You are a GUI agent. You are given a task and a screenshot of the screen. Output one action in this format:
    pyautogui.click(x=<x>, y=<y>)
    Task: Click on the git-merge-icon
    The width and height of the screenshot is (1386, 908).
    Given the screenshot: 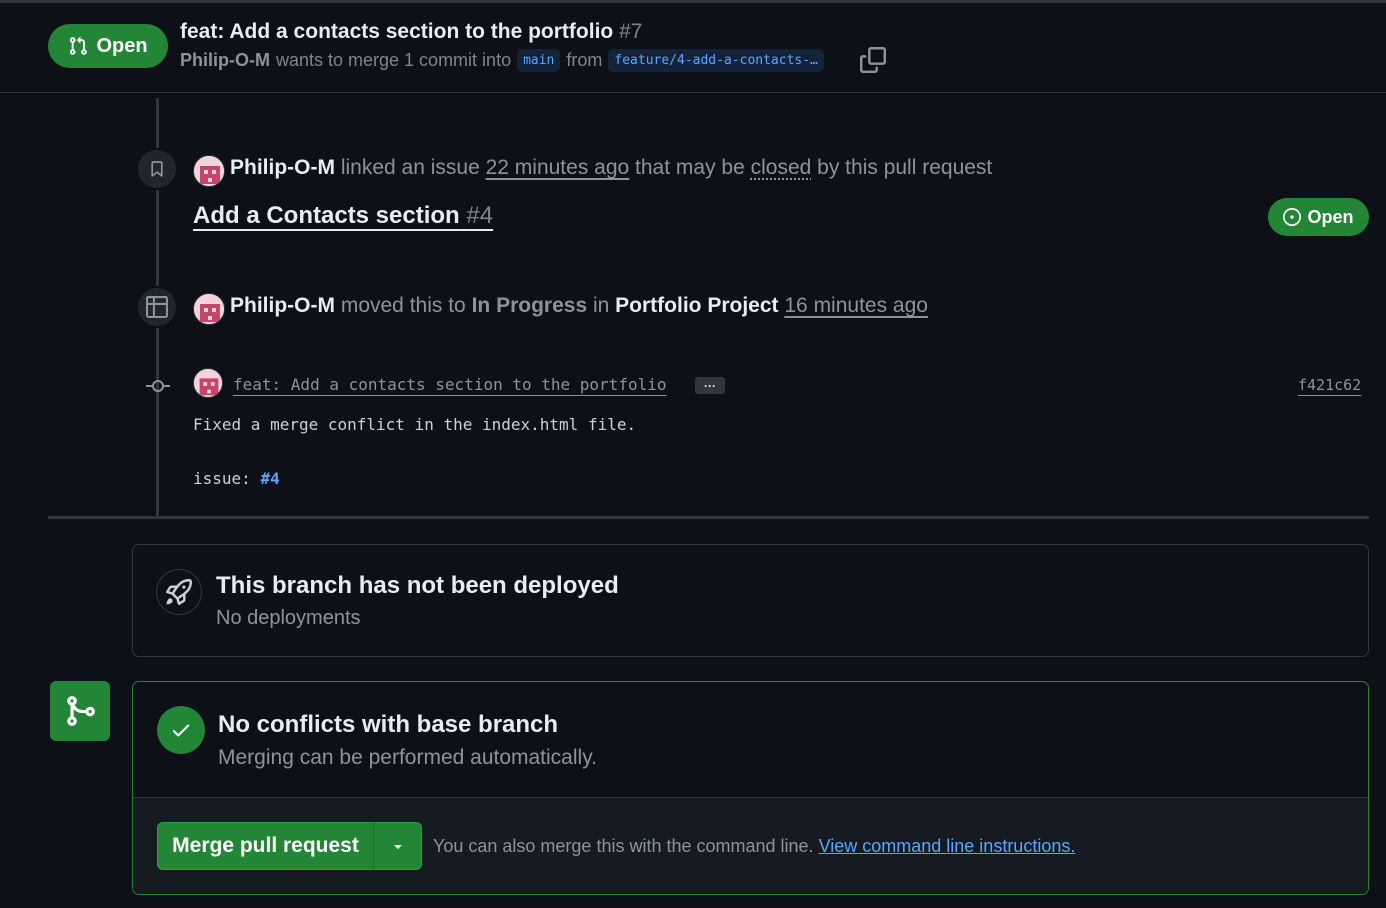 What is the action you would take?
    pyautogui.click(x=80, y=711)
    